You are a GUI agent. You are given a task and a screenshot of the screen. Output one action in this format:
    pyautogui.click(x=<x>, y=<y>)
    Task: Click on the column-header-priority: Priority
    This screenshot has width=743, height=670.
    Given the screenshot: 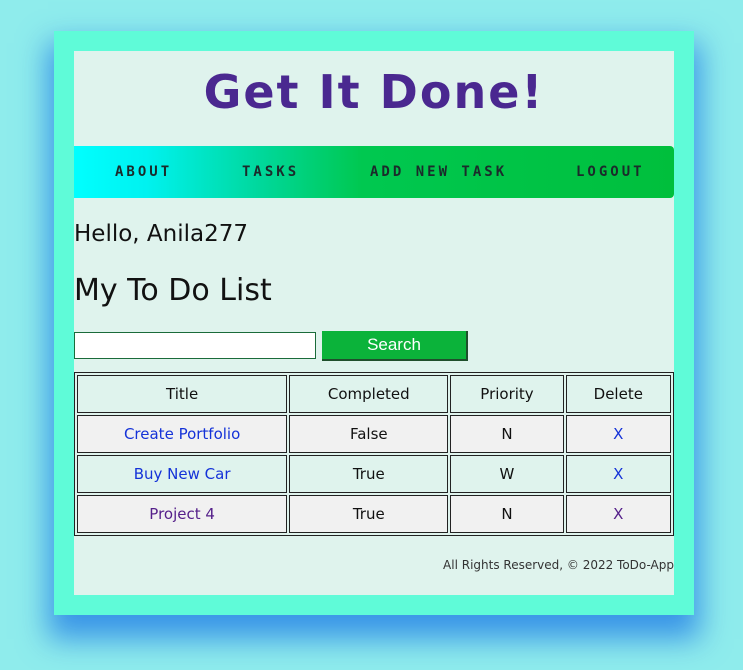 What is the action you would take?
    pyautogui.click(x=507, y=394)
    